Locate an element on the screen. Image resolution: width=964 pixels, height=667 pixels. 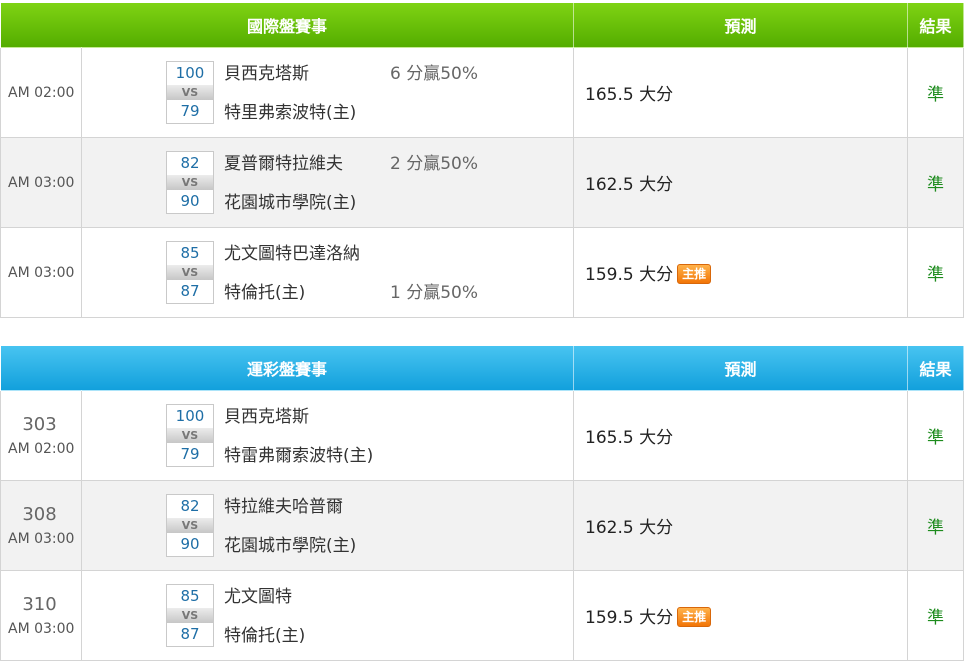
match-cell: 85 VS 87 尤文圖特特倫托(主) is located at coordinates (327, 615).